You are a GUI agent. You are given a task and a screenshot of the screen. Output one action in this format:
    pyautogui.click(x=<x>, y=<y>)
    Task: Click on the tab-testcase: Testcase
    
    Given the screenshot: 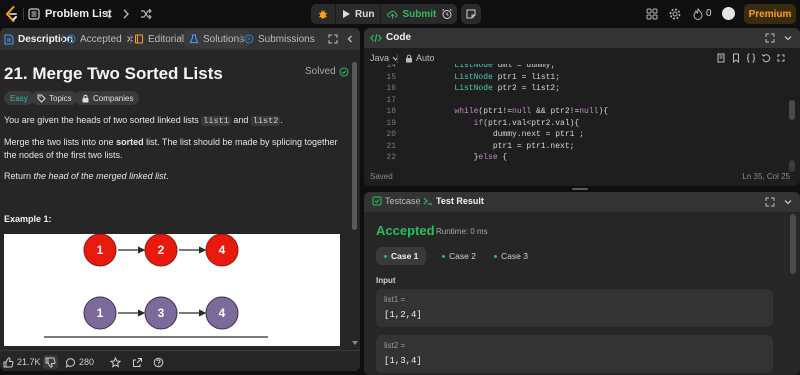 What is the action you would take?
    pyautogui.click(x=396, y=201)
    